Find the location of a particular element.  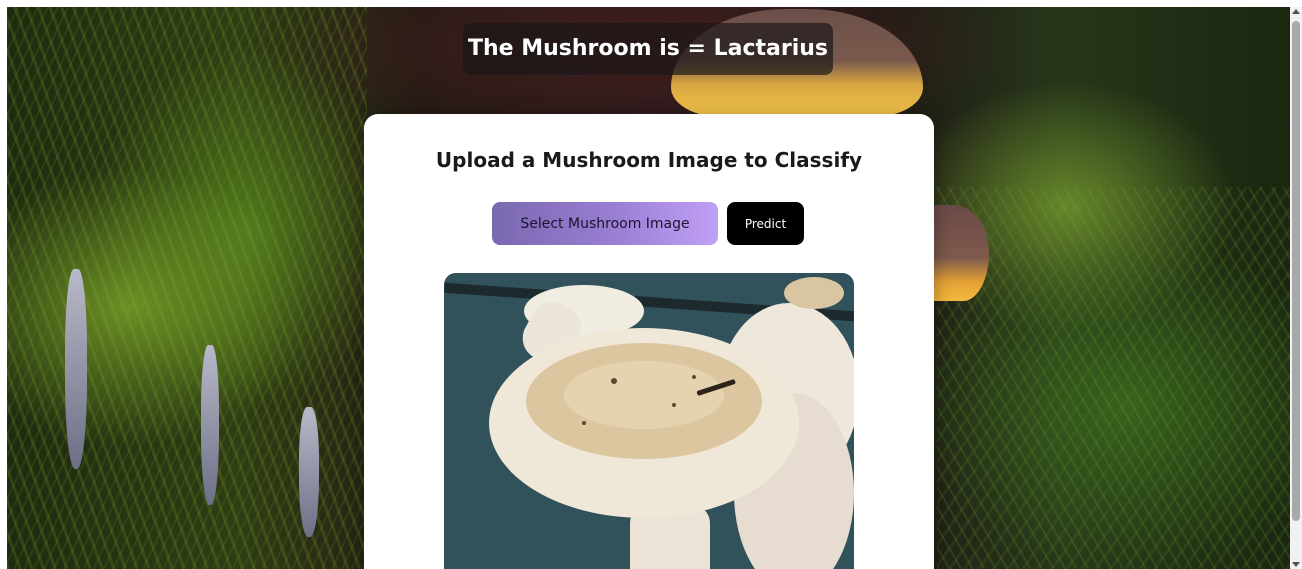

predict-button: Predict is located at coordinates (765, 223).